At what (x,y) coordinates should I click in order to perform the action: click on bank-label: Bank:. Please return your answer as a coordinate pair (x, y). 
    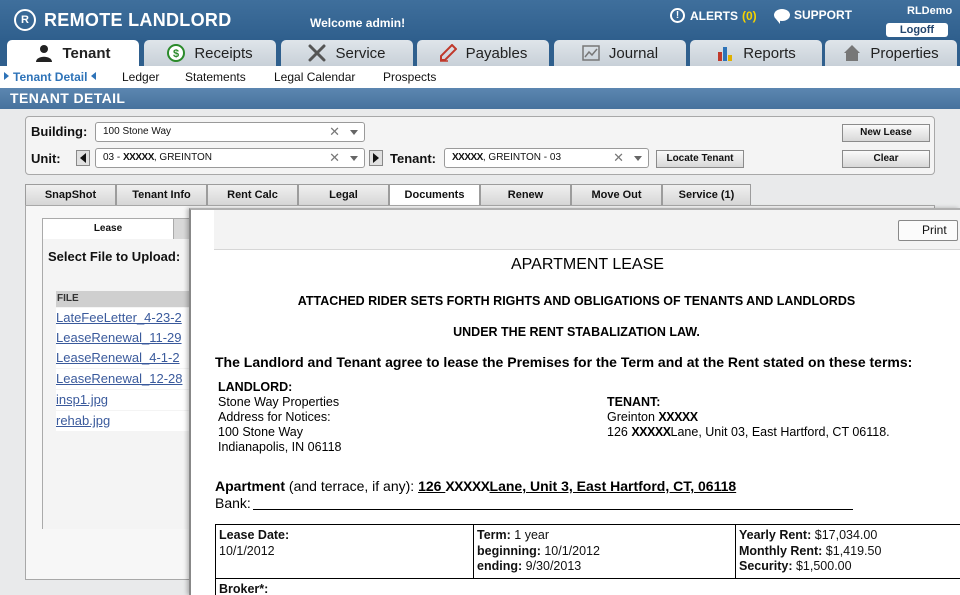
    Looking at the image, I should click on (233, 503).